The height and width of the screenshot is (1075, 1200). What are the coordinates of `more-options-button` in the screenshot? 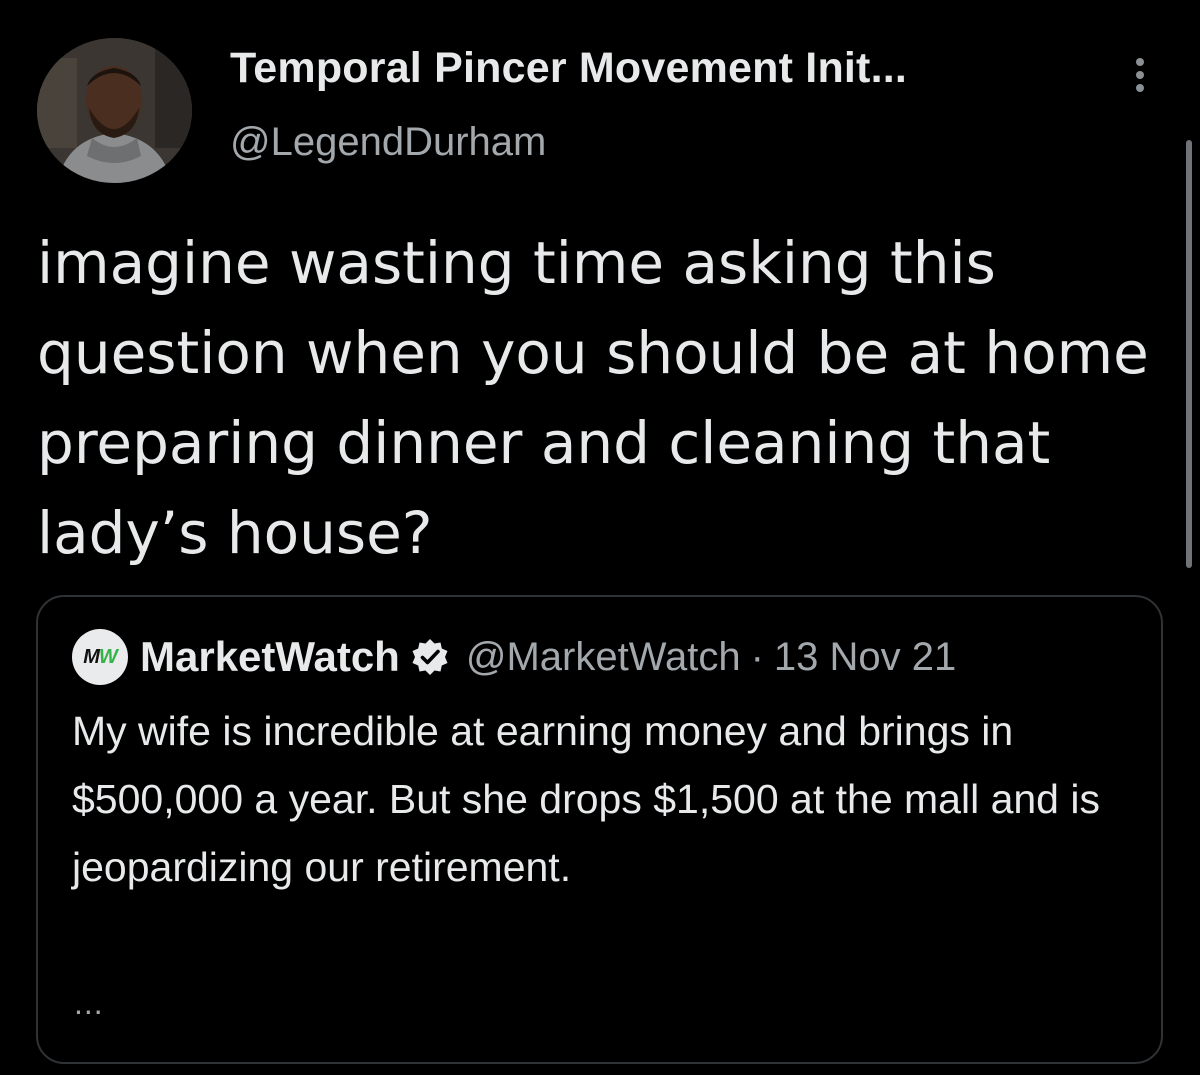 It's located at (1140, 75).